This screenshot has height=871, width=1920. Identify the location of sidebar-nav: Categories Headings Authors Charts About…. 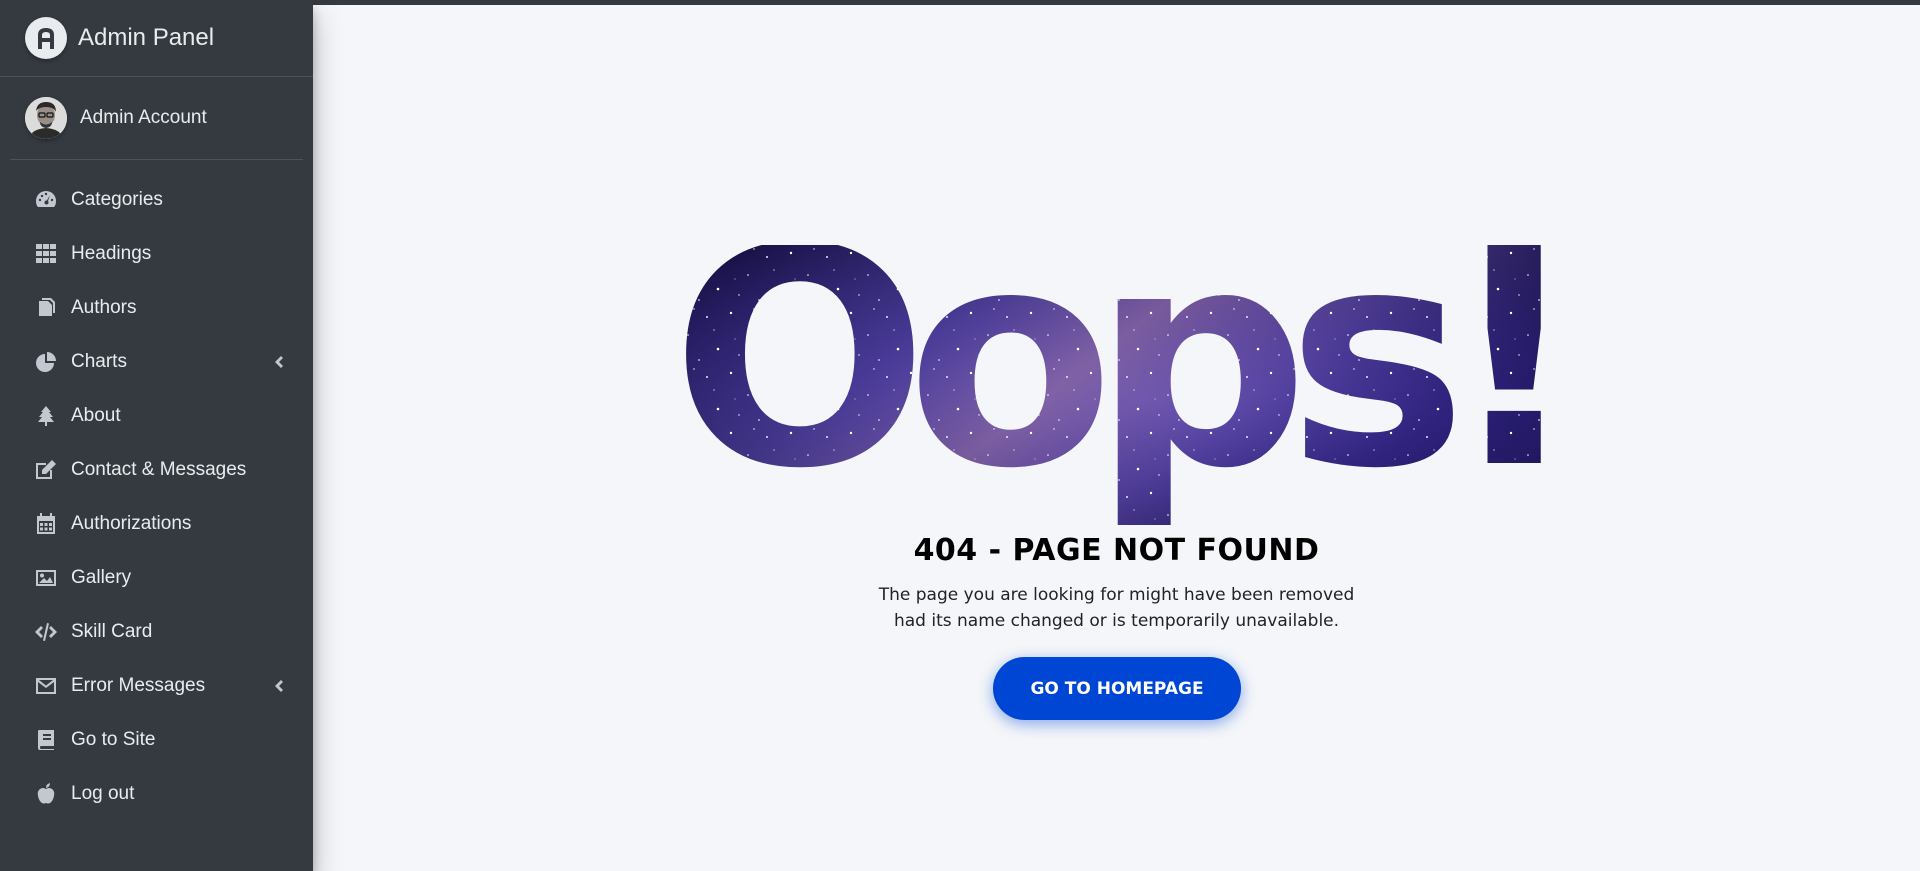
(156, 497).